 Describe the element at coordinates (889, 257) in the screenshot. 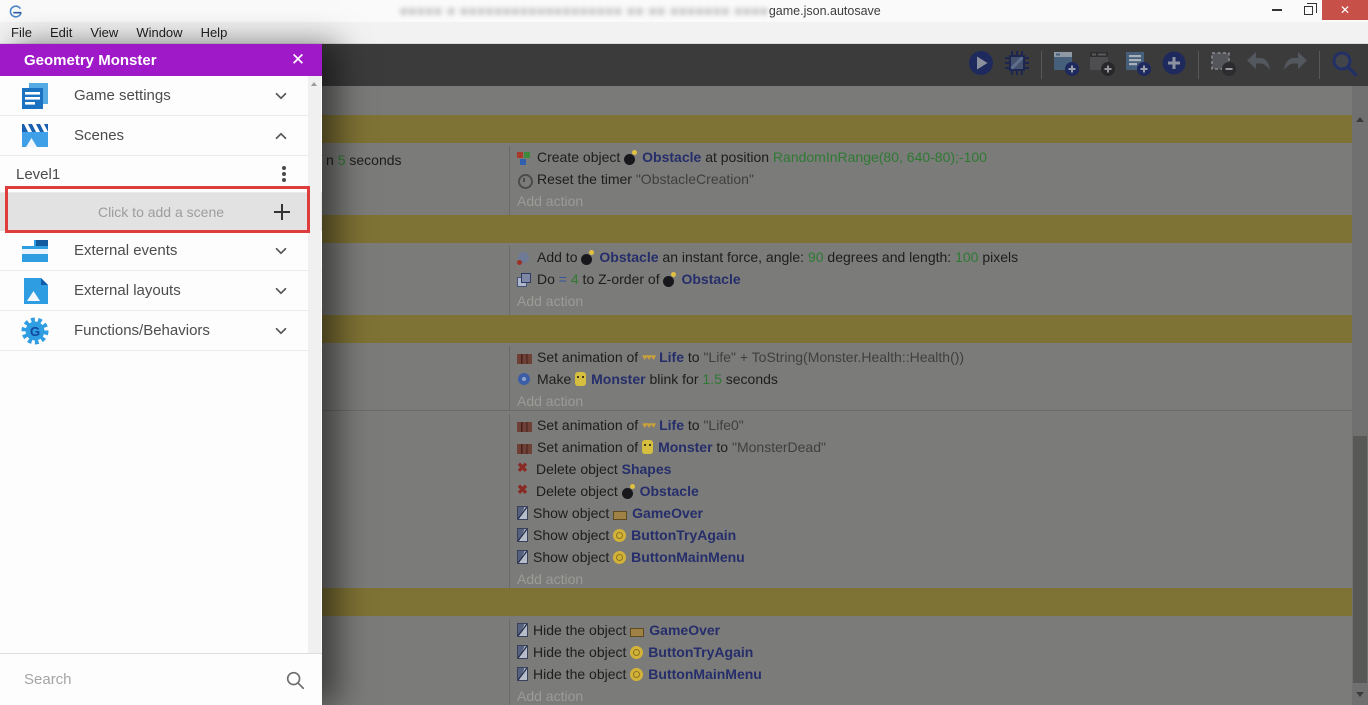

I see `action-text: degrees and length:` at that location.